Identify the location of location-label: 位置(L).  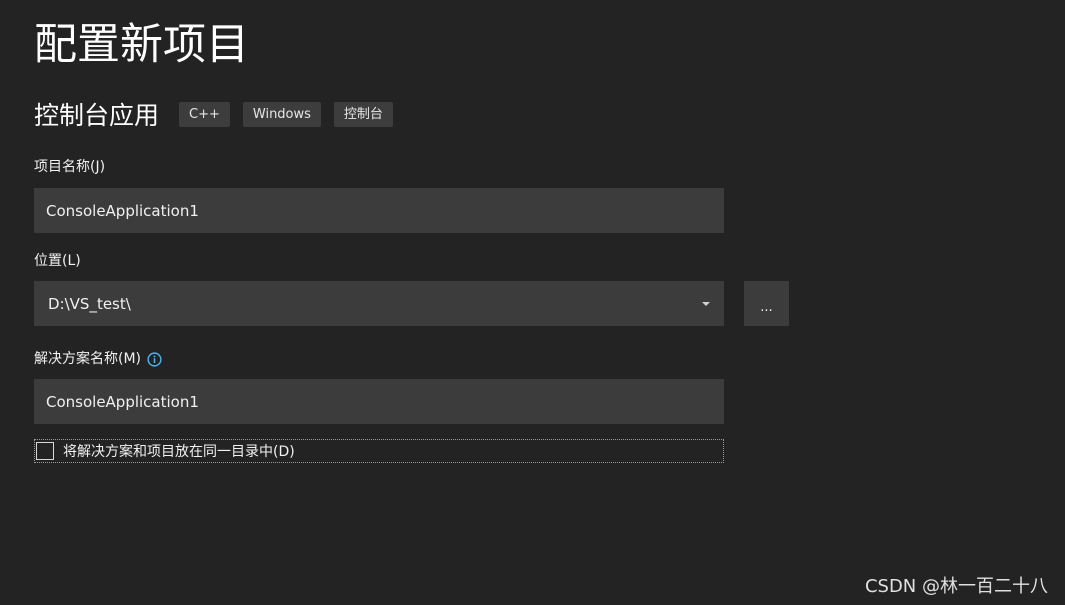
(57, 260).